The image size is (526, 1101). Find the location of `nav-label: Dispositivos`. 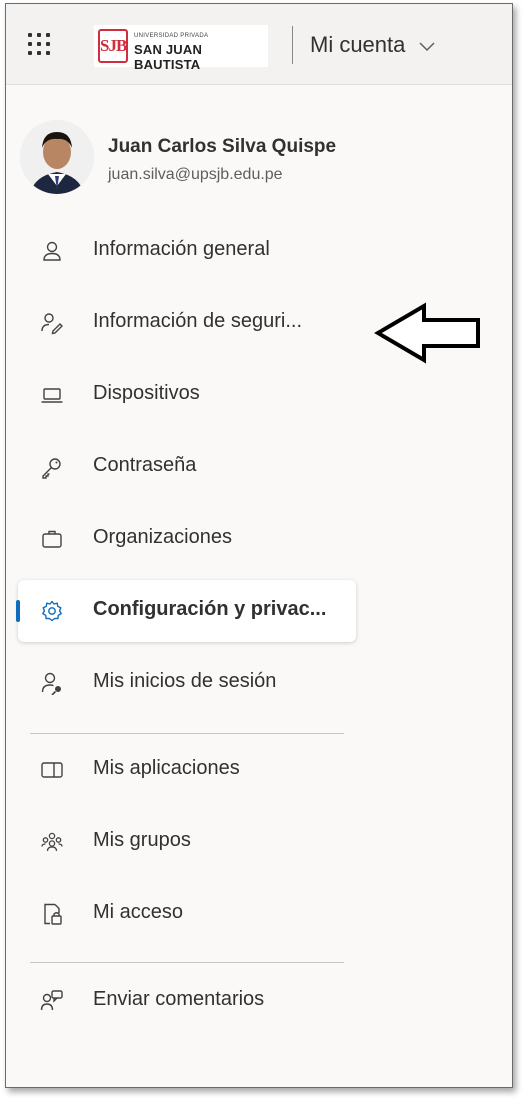

nav-label: Dispositivos is located at coordinates (146, 393).